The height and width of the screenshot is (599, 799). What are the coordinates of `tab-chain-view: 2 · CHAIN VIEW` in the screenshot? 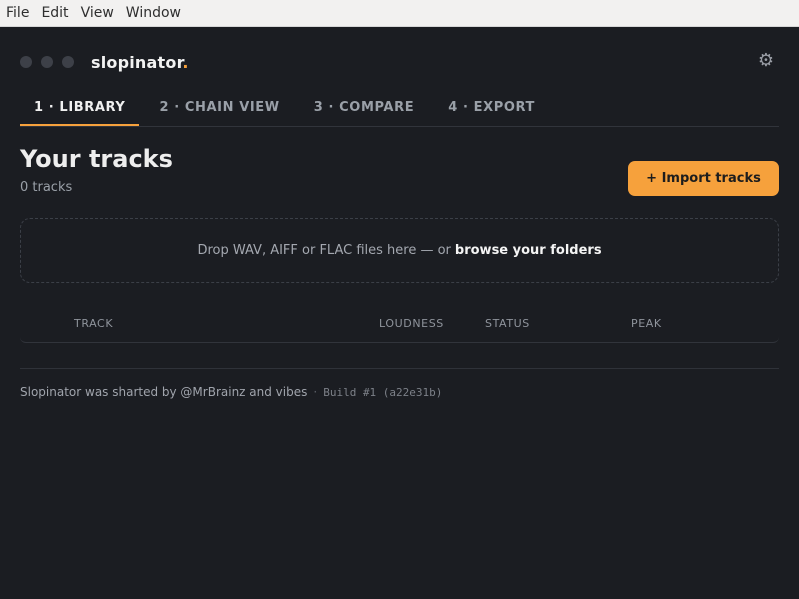 It's located at (219, 110).